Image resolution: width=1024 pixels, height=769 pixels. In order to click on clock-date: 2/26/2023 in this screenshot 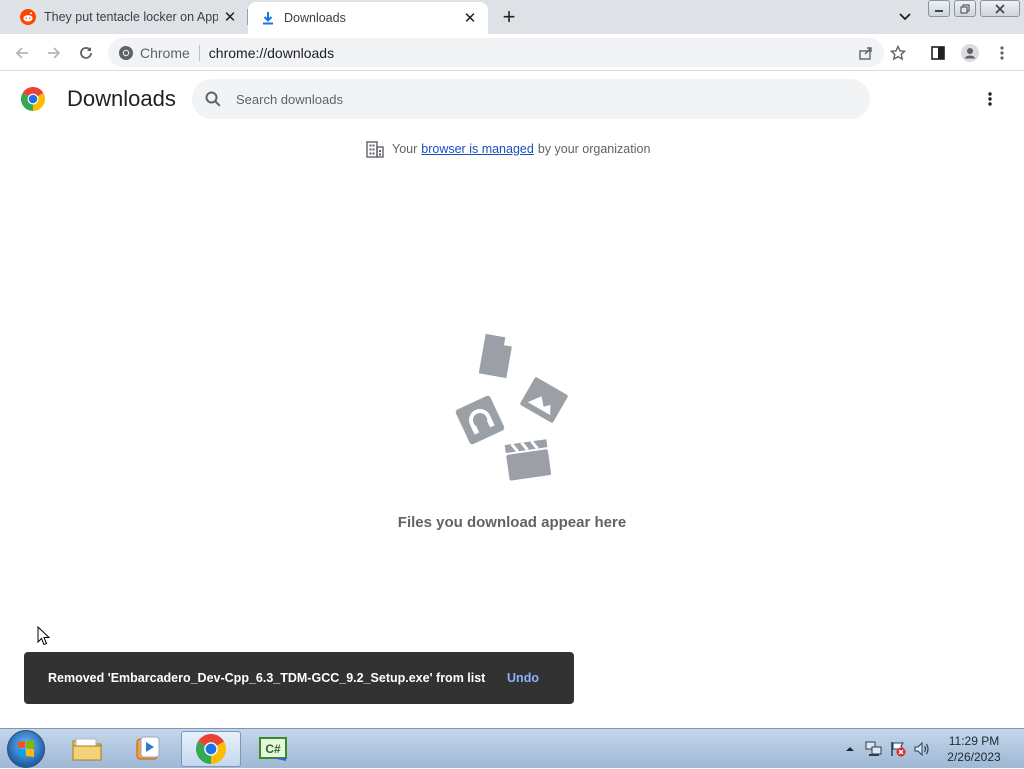, I will do `click(974, 757)`.